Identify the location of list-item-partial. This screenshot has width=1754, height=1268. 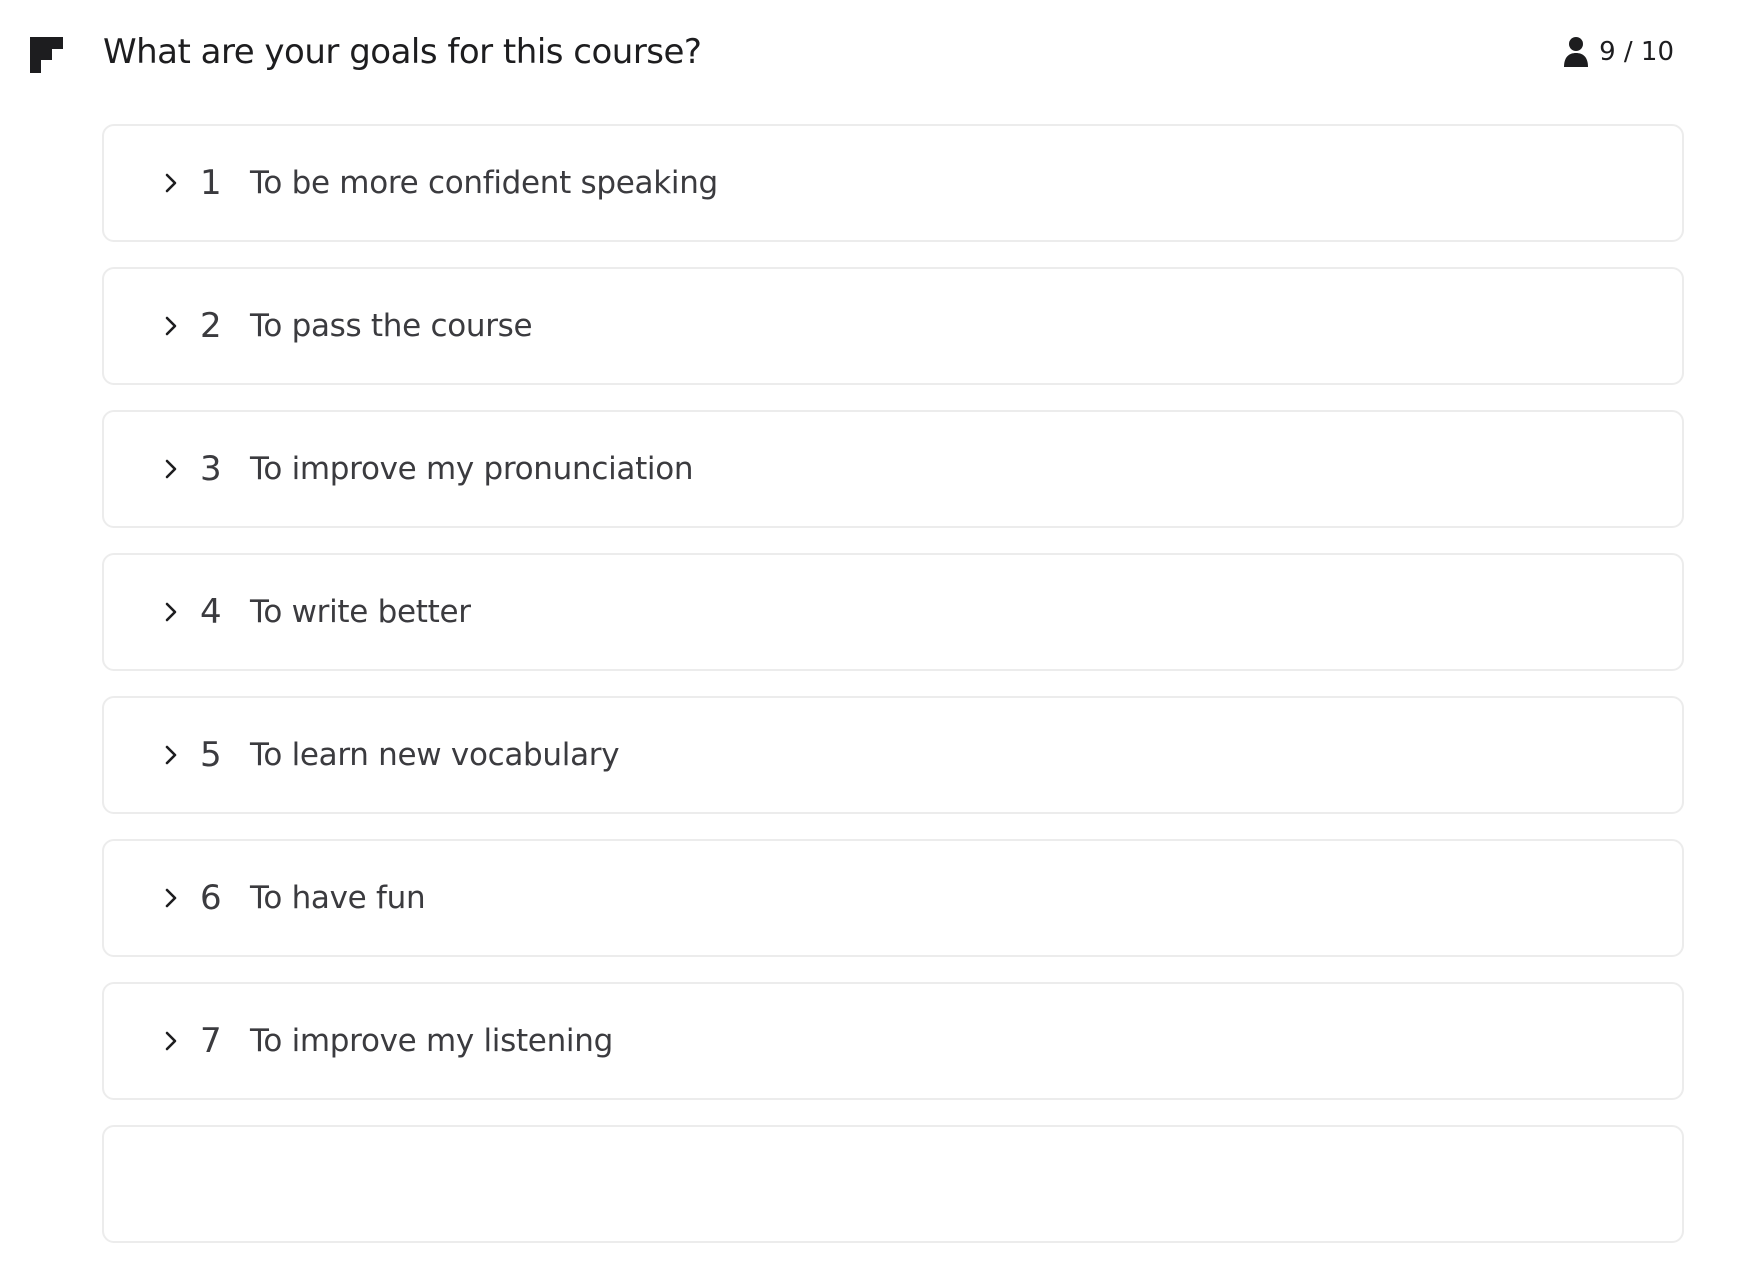
(893, 1184).